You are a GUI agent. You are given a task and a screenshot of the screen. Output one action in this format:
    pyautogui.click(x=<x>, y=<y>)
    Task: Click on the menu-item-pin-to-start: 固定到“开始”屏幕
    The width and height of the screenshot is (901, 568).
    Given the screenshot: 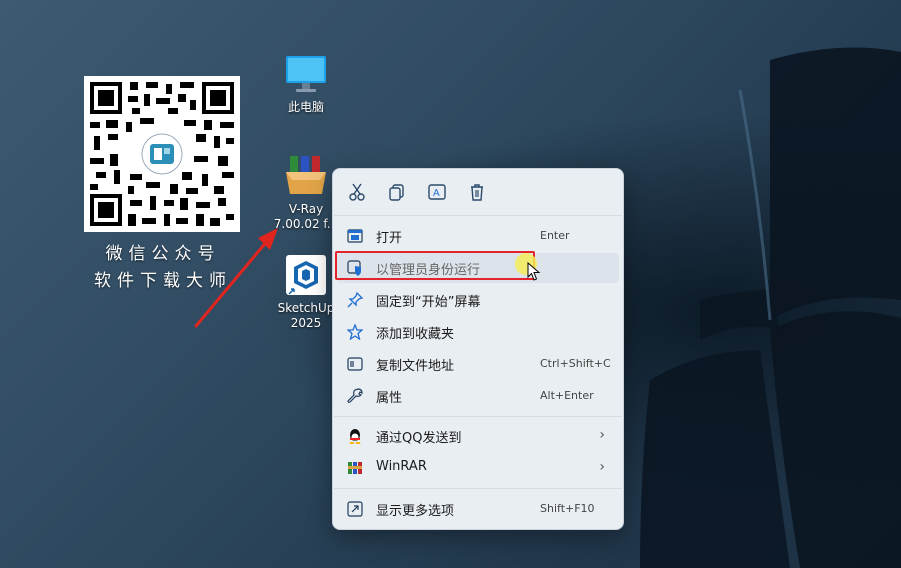 What is the action you would take?
    pyautogui.click(x=478, y=300)
    